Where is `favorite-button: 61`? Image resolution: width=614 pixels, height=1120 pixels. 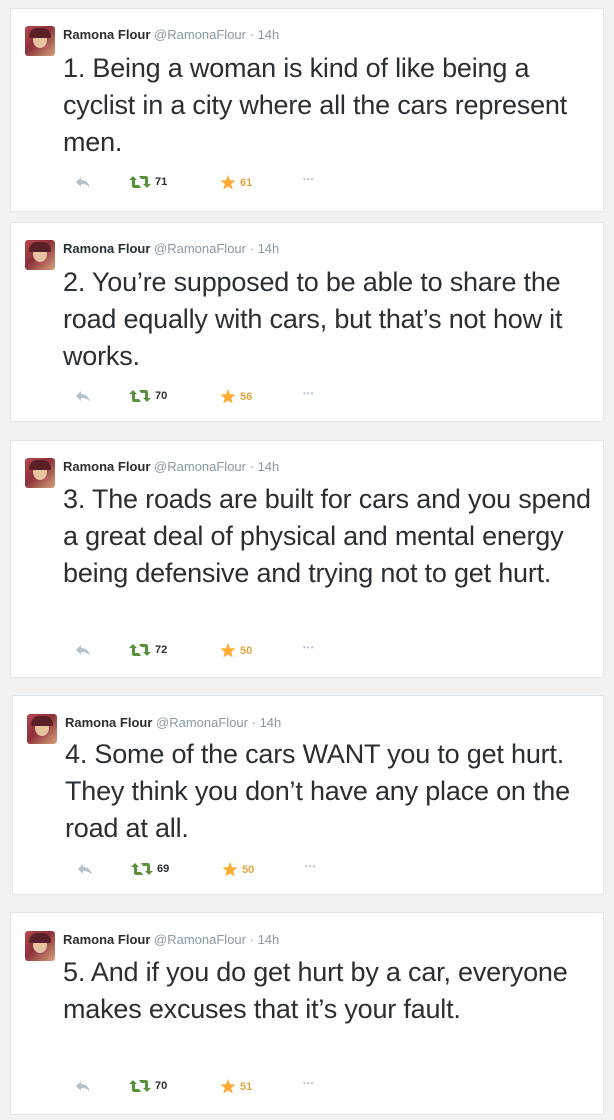 favorite-button: 61 is located at coordinates (236, 182).